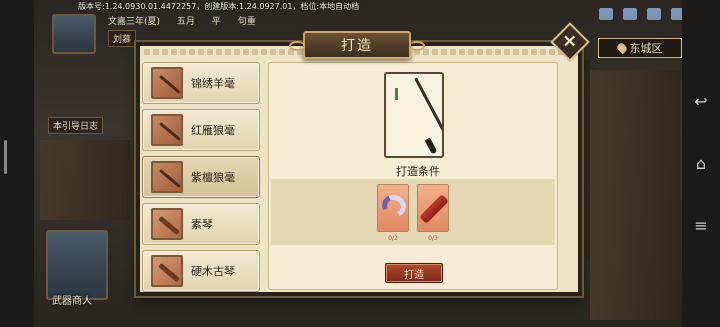 This screenshot has height=327, width=720. I want to click on system-nav-right: ↩ ⌂ ≡, so click(701, 163).